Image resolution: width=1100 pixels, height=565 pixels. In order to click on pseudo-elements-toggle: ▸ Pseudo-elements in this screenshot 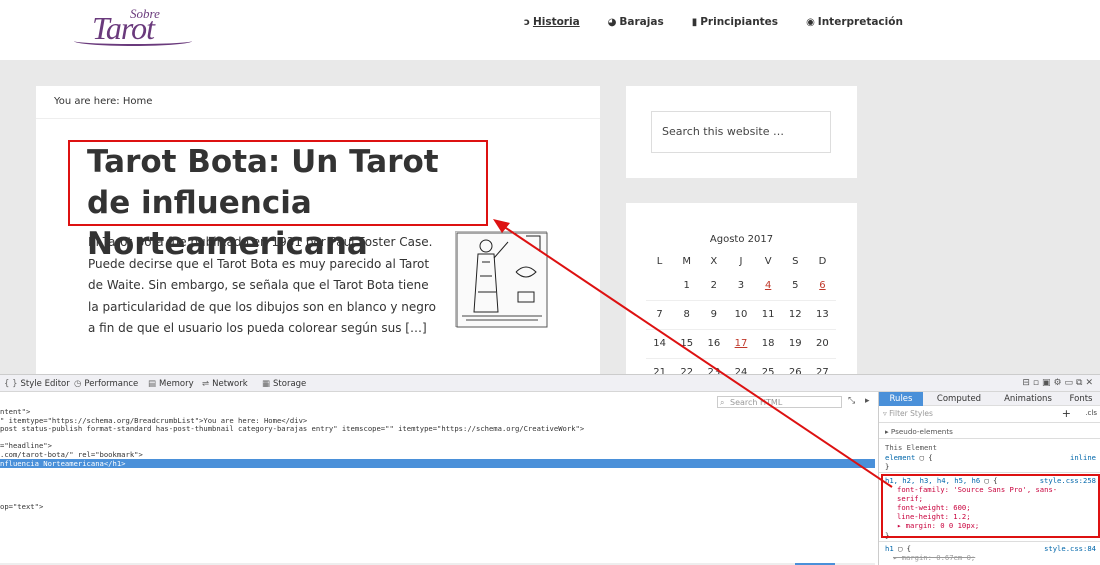, I will do `click(919, 431)`.